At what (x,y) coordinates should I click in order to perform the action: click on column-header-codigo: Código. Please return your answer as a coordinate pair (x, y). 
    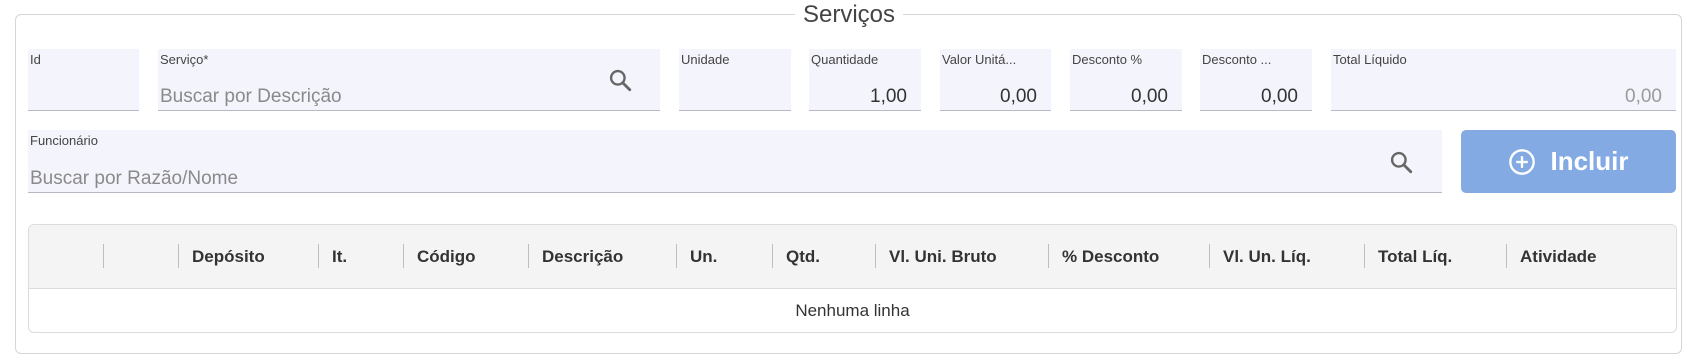
    Looking at the image, I should click on (446, 256).